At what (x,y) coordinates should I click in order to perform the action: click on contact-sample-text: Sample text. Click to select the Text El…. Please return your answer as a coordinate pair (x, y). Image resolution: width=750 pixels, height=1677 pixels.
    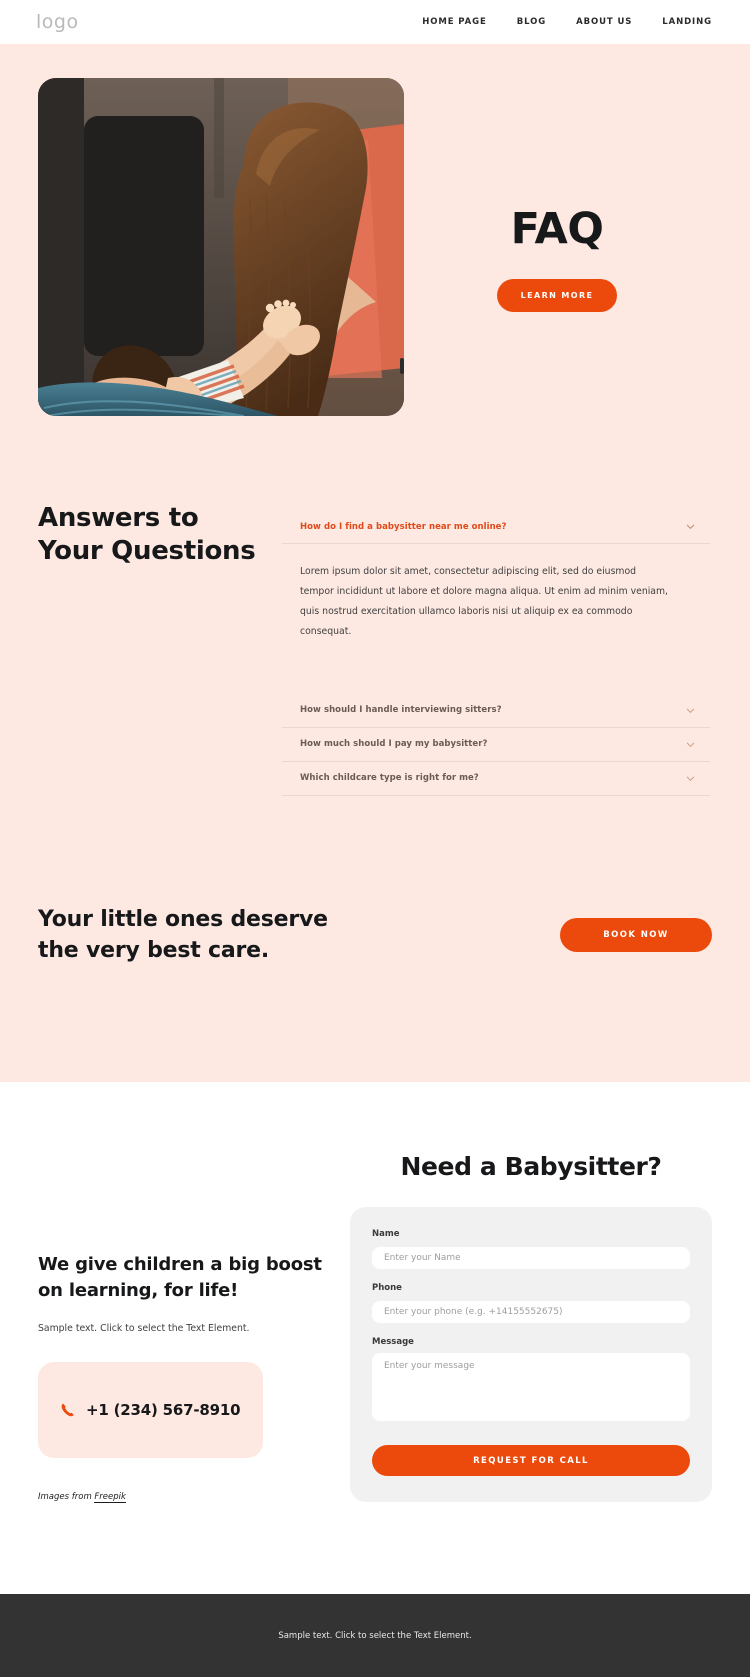
    Looking at the image, I should click on (144, 1329).